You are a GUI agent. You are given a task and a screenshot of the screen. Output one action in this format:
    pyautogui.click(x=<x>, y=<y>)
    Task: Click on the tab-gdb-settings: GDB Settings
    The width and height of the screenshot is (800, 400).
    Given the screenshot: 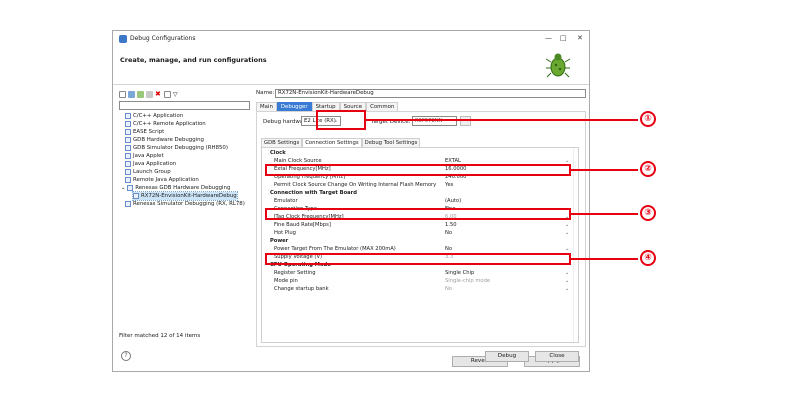 What is the action you would take?
    pyautogui.click(x=282, y=142)
    